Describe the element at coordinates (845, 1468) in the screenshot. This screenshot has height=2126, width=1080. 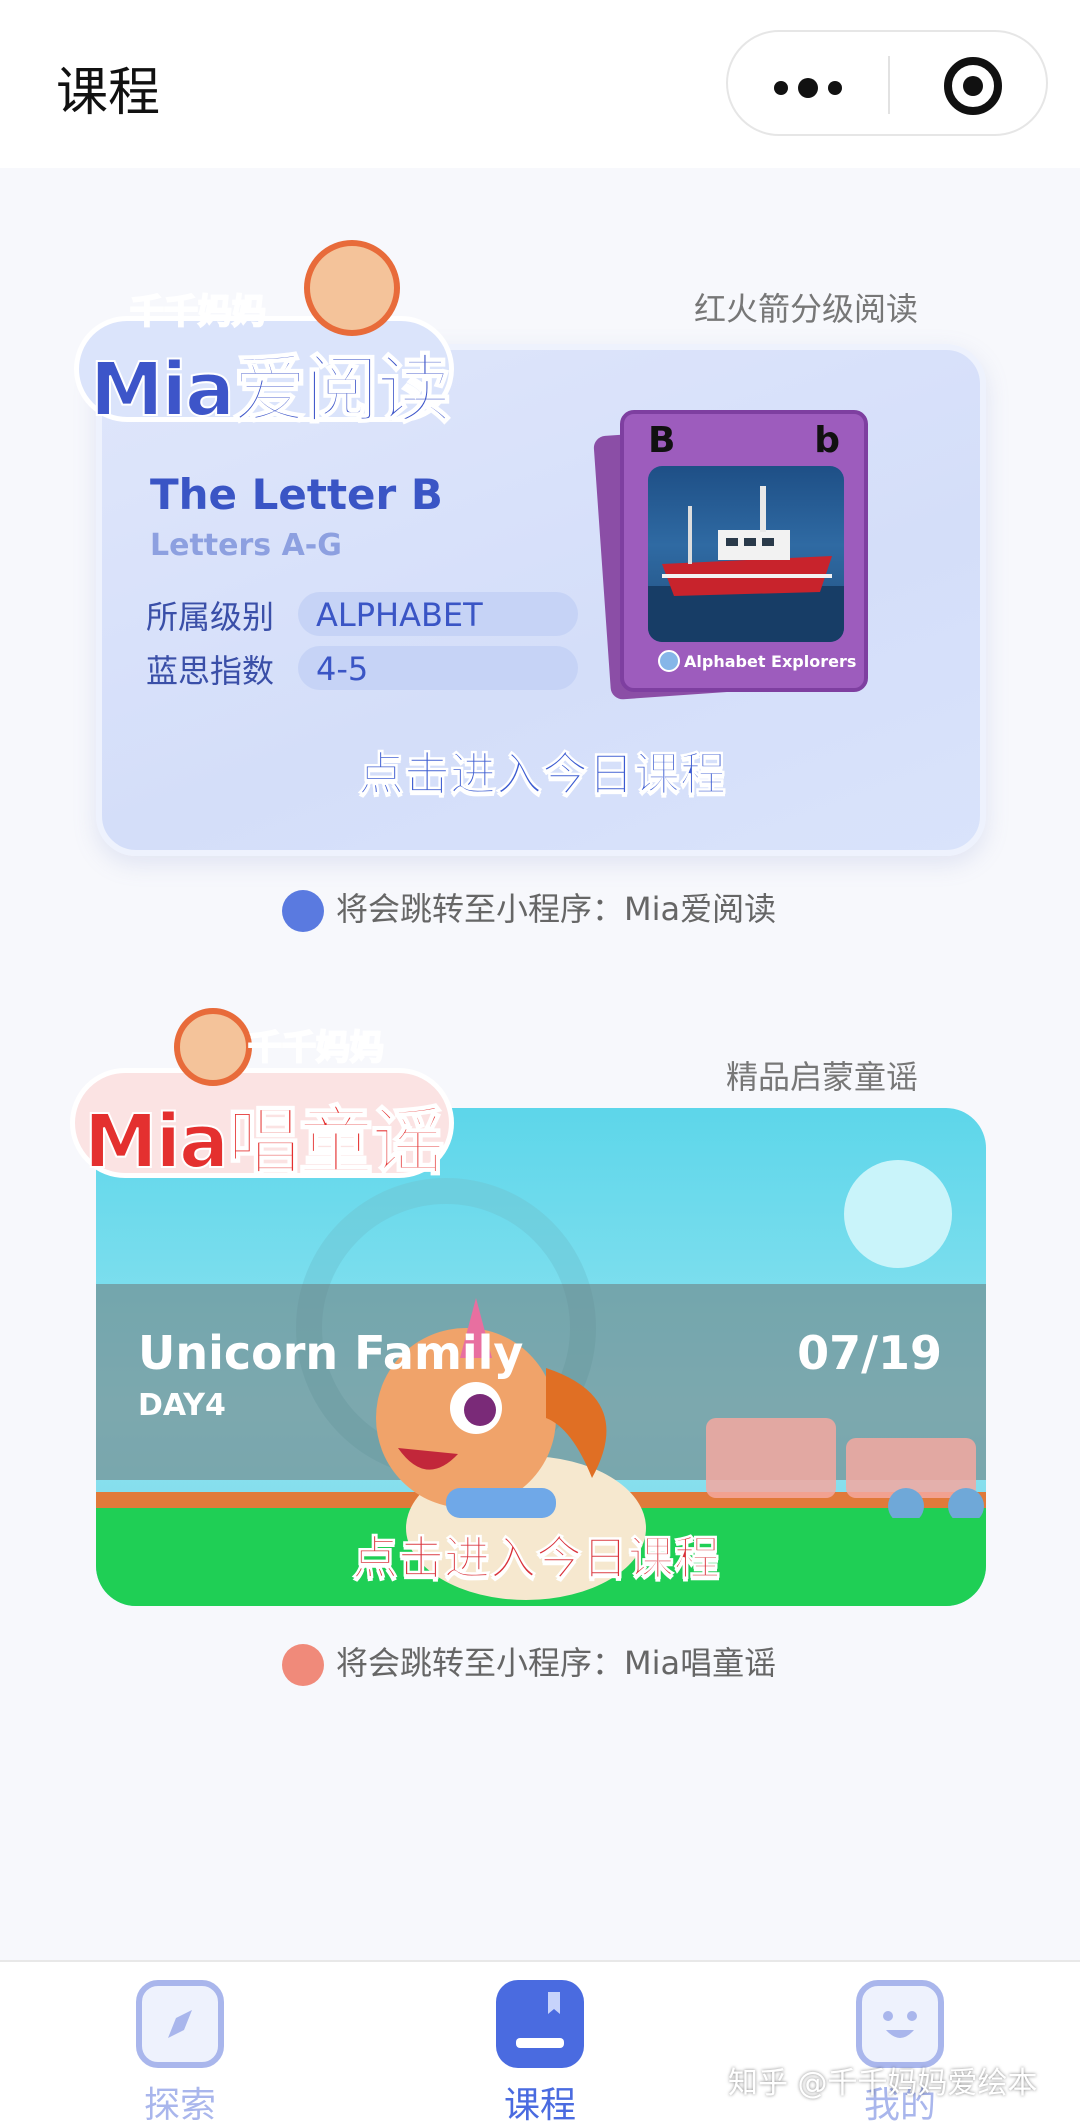
I see `train-illustration` at that location.